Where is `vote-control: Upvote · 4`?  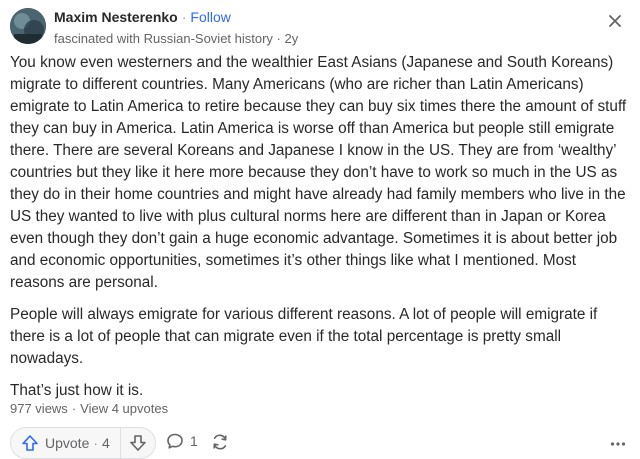
vote-control: Upvote · 4 is located at coordinates (83, 443).